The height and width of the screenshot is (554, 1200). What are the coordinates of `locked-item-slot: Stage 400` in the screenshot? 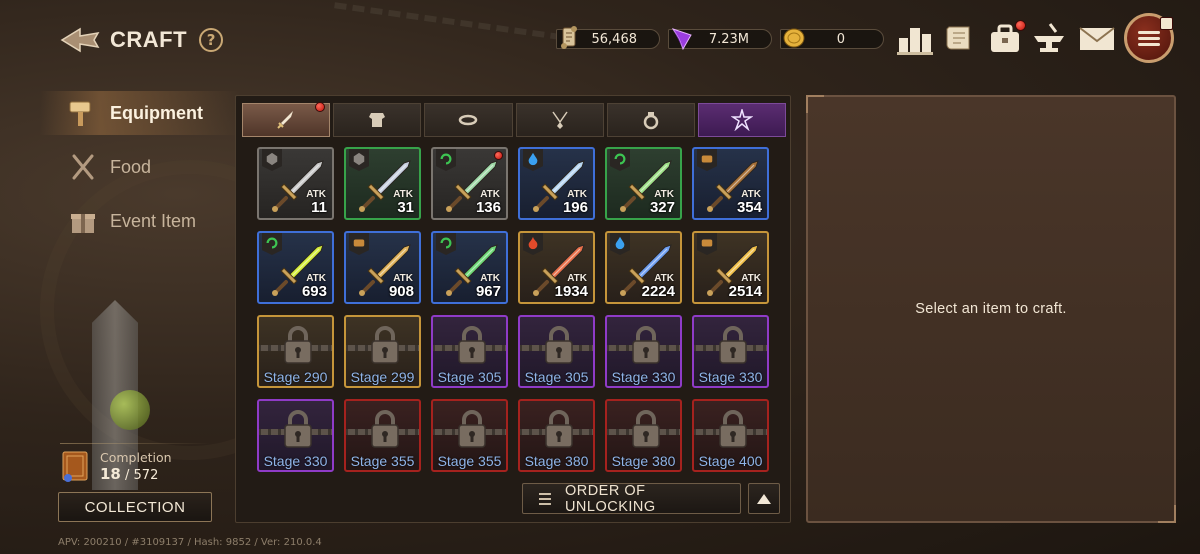 It's located at (730, 435).